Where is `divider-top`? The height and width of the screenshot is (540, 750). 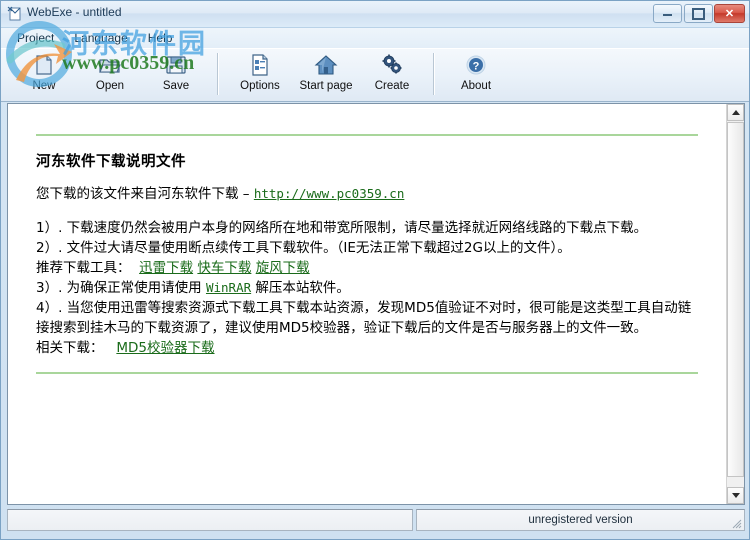 divider-top is located at coordinates (367, 135).